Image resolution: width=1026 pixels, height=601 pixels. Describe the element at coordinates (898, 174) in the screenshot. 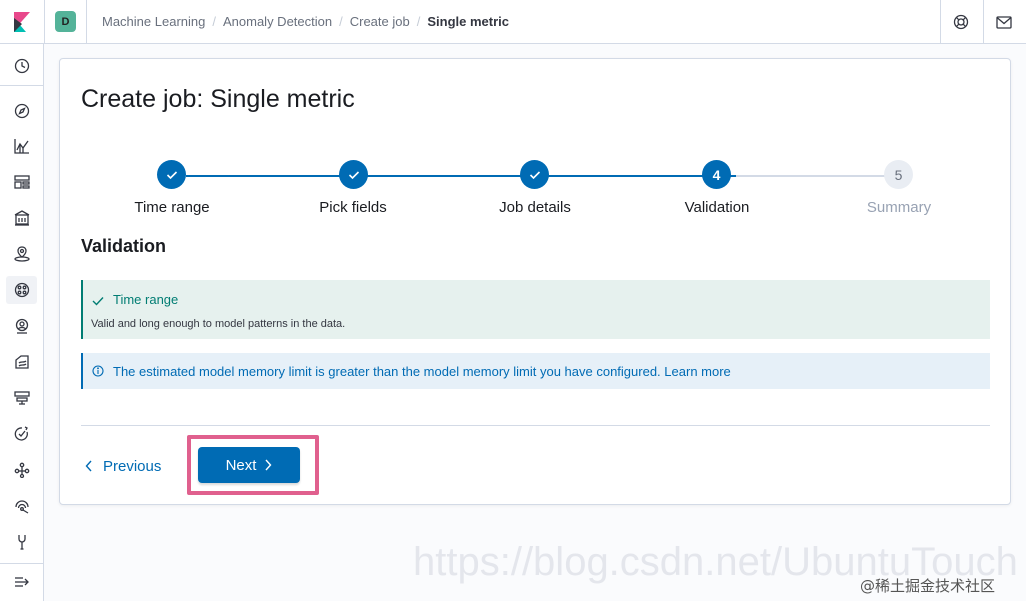

I see `step-5-number: 5` at that location.